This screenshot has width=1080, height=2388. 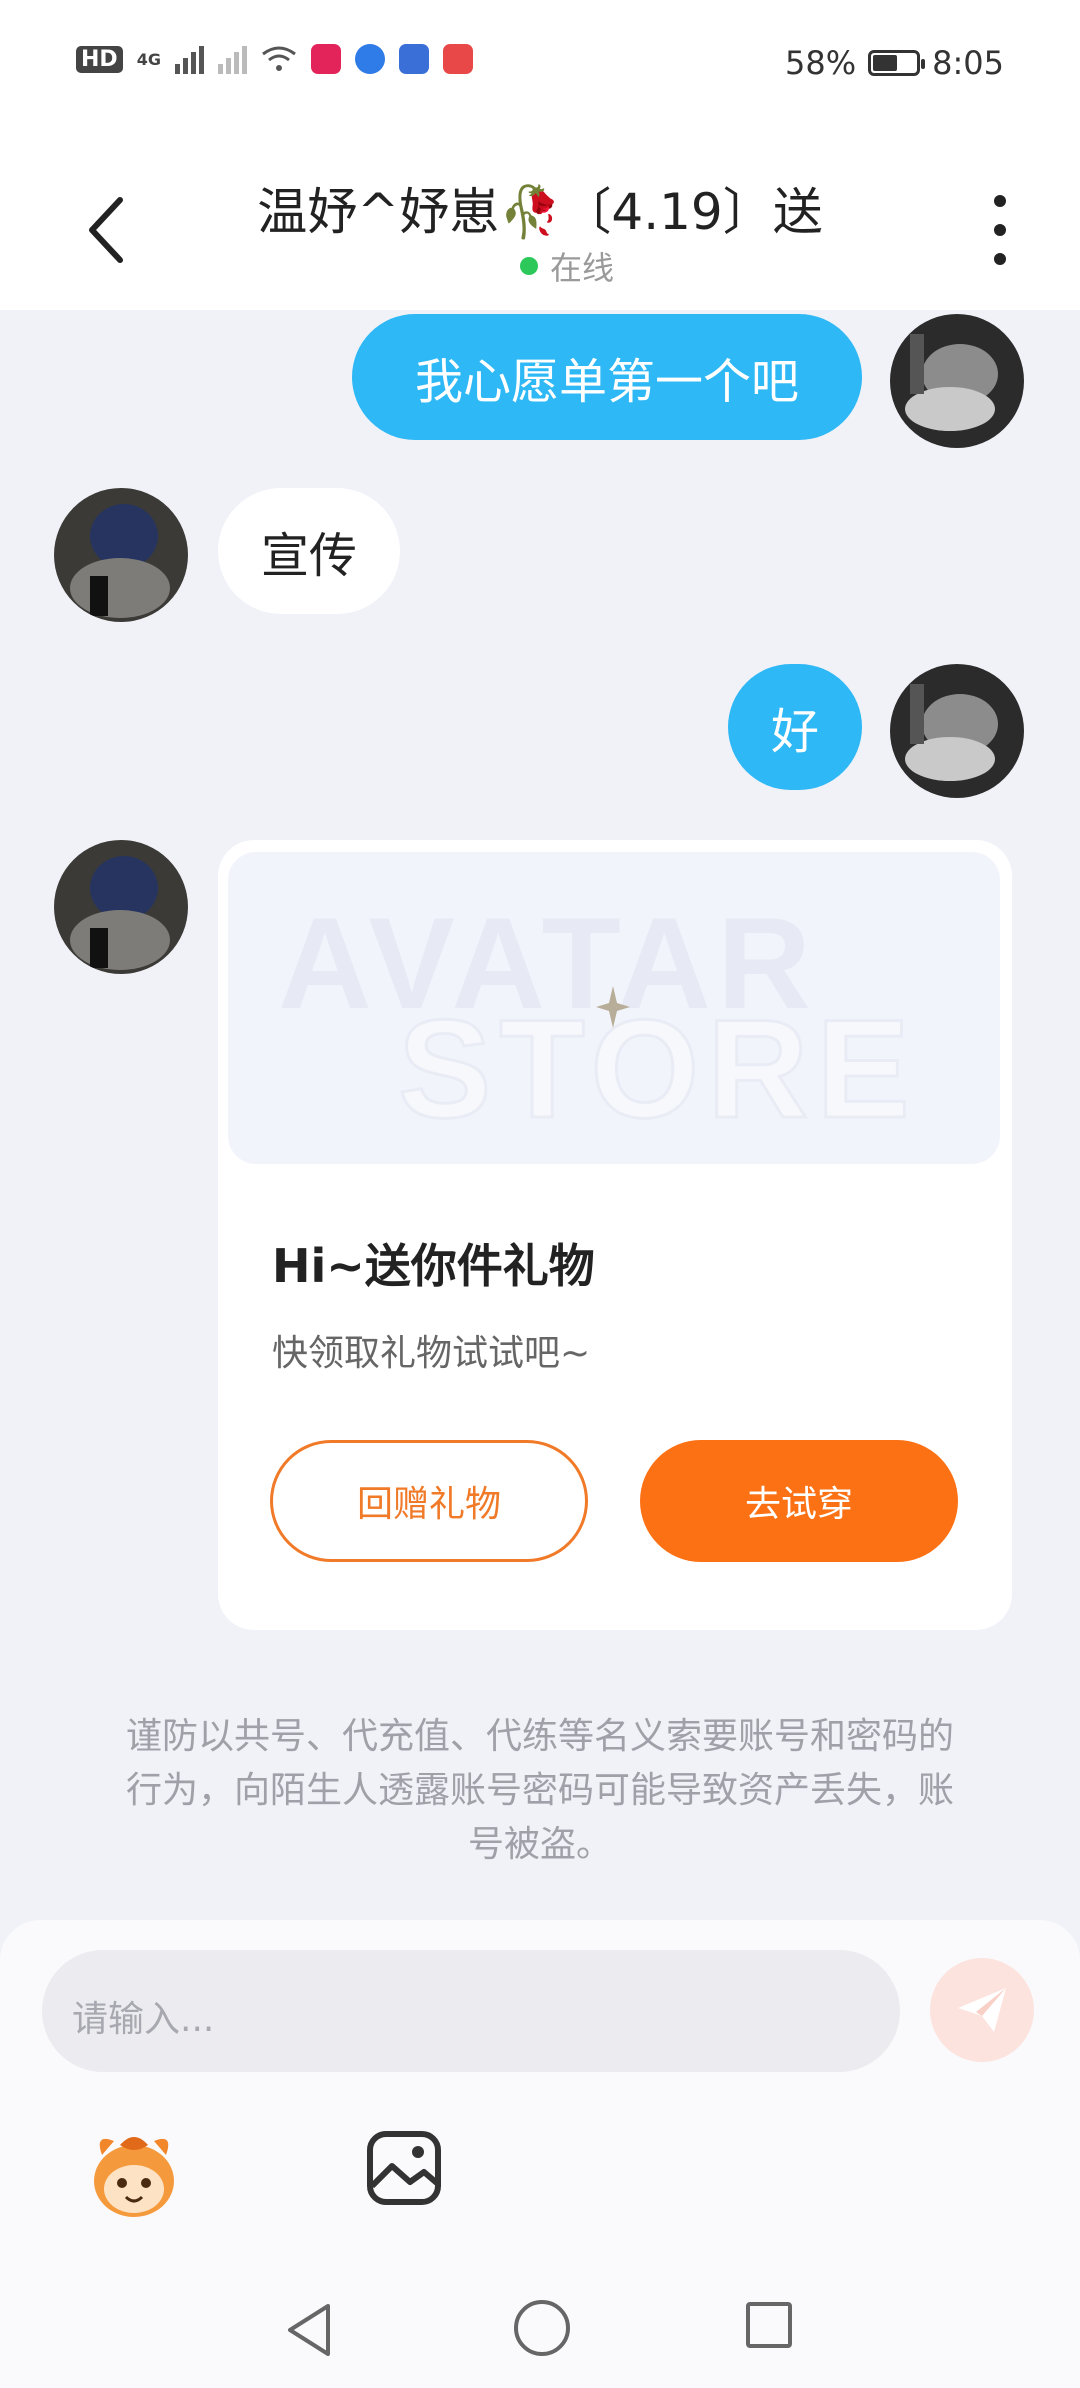 I want to click on message-bubble-self: 我心愿单第一个吧, so click(x=607, y=377).